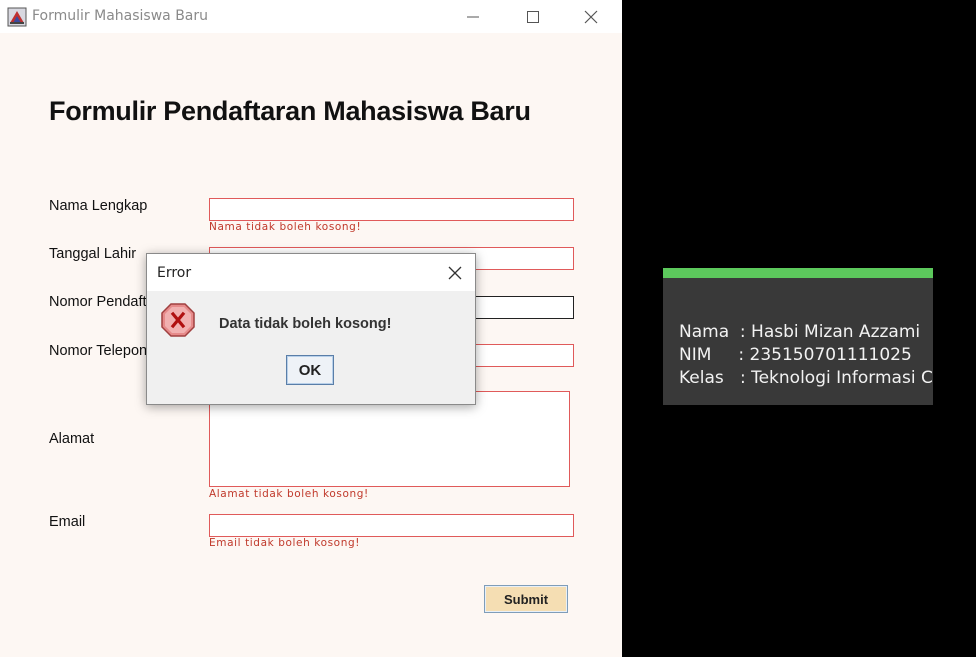 The image size is (976, 657). What do you see at coordinates (311, 16) in the screenshot?
I see `title-bar: Formulir Mahasiswa Baru` at bounding box center [311, 16].